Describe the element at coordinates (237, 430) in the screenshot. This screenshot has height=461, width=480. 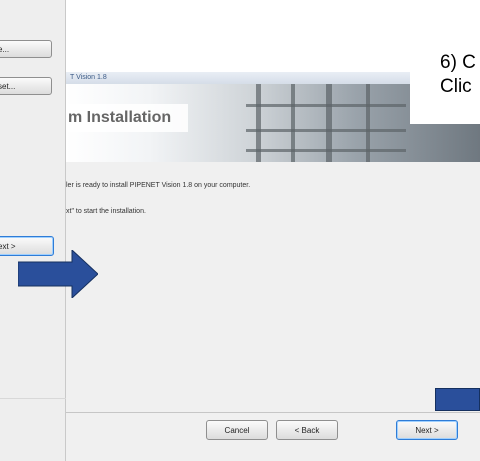
I see `cancel-button: Cancel` at that location.